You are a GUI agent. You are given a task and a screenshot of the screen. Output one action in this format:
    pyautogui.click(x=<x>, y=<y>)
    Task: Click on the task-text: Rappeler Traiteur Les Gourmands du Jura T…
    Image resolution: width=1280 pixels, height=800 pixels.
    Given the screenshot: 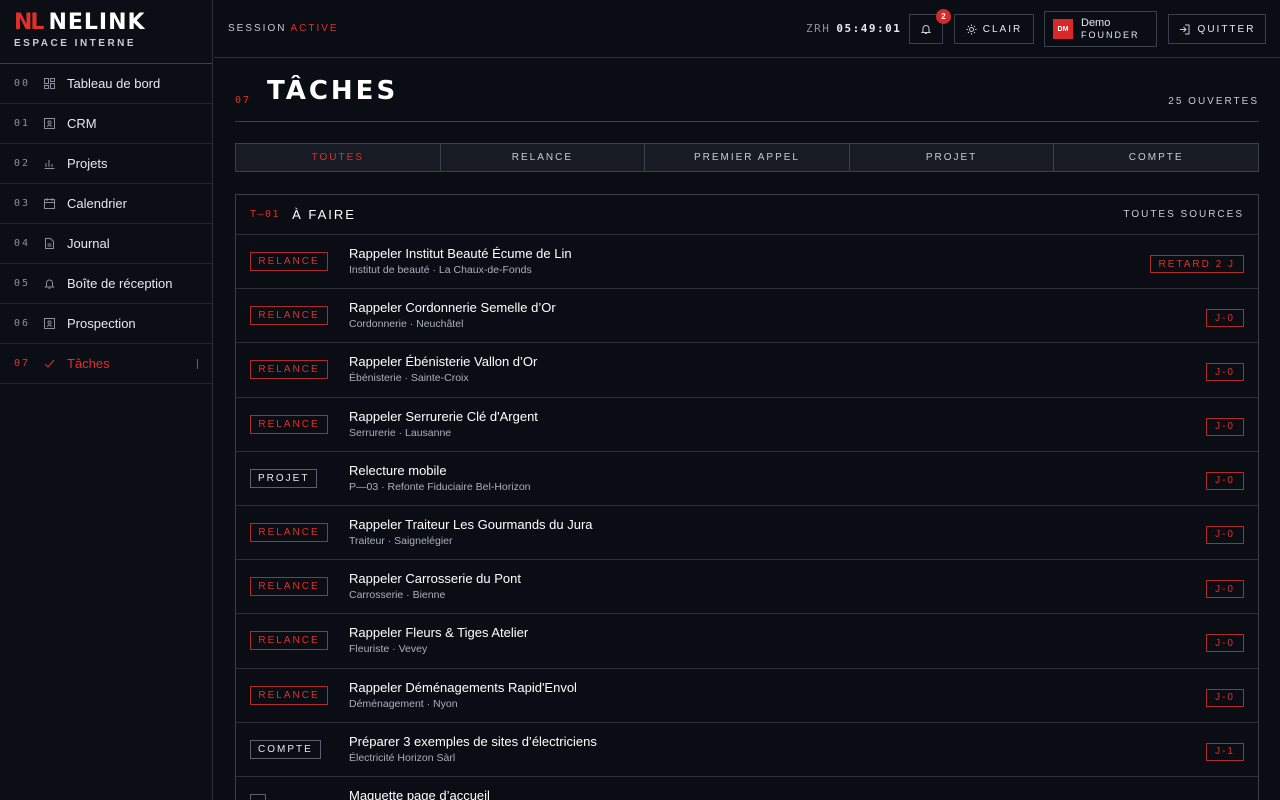 What is the action you would take?
    pyautogui.click(x=471, y=533)
    